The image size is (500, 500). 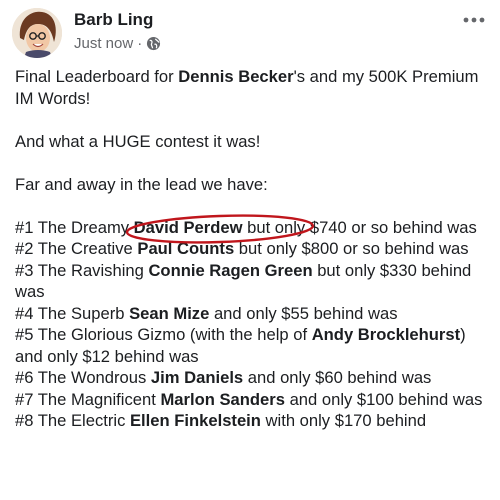 I want to click on author-name: Barb Ling, so click(x=113, y=20).